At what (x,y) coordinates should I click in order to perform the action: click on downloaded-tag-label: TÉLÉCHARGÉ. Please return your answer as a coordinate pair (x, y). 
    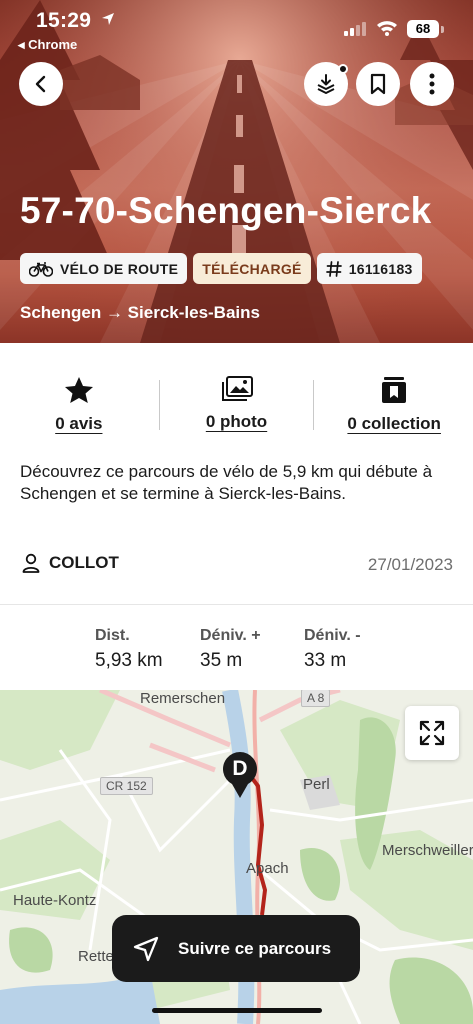
    Looking at the image, I should click on (252, 268).